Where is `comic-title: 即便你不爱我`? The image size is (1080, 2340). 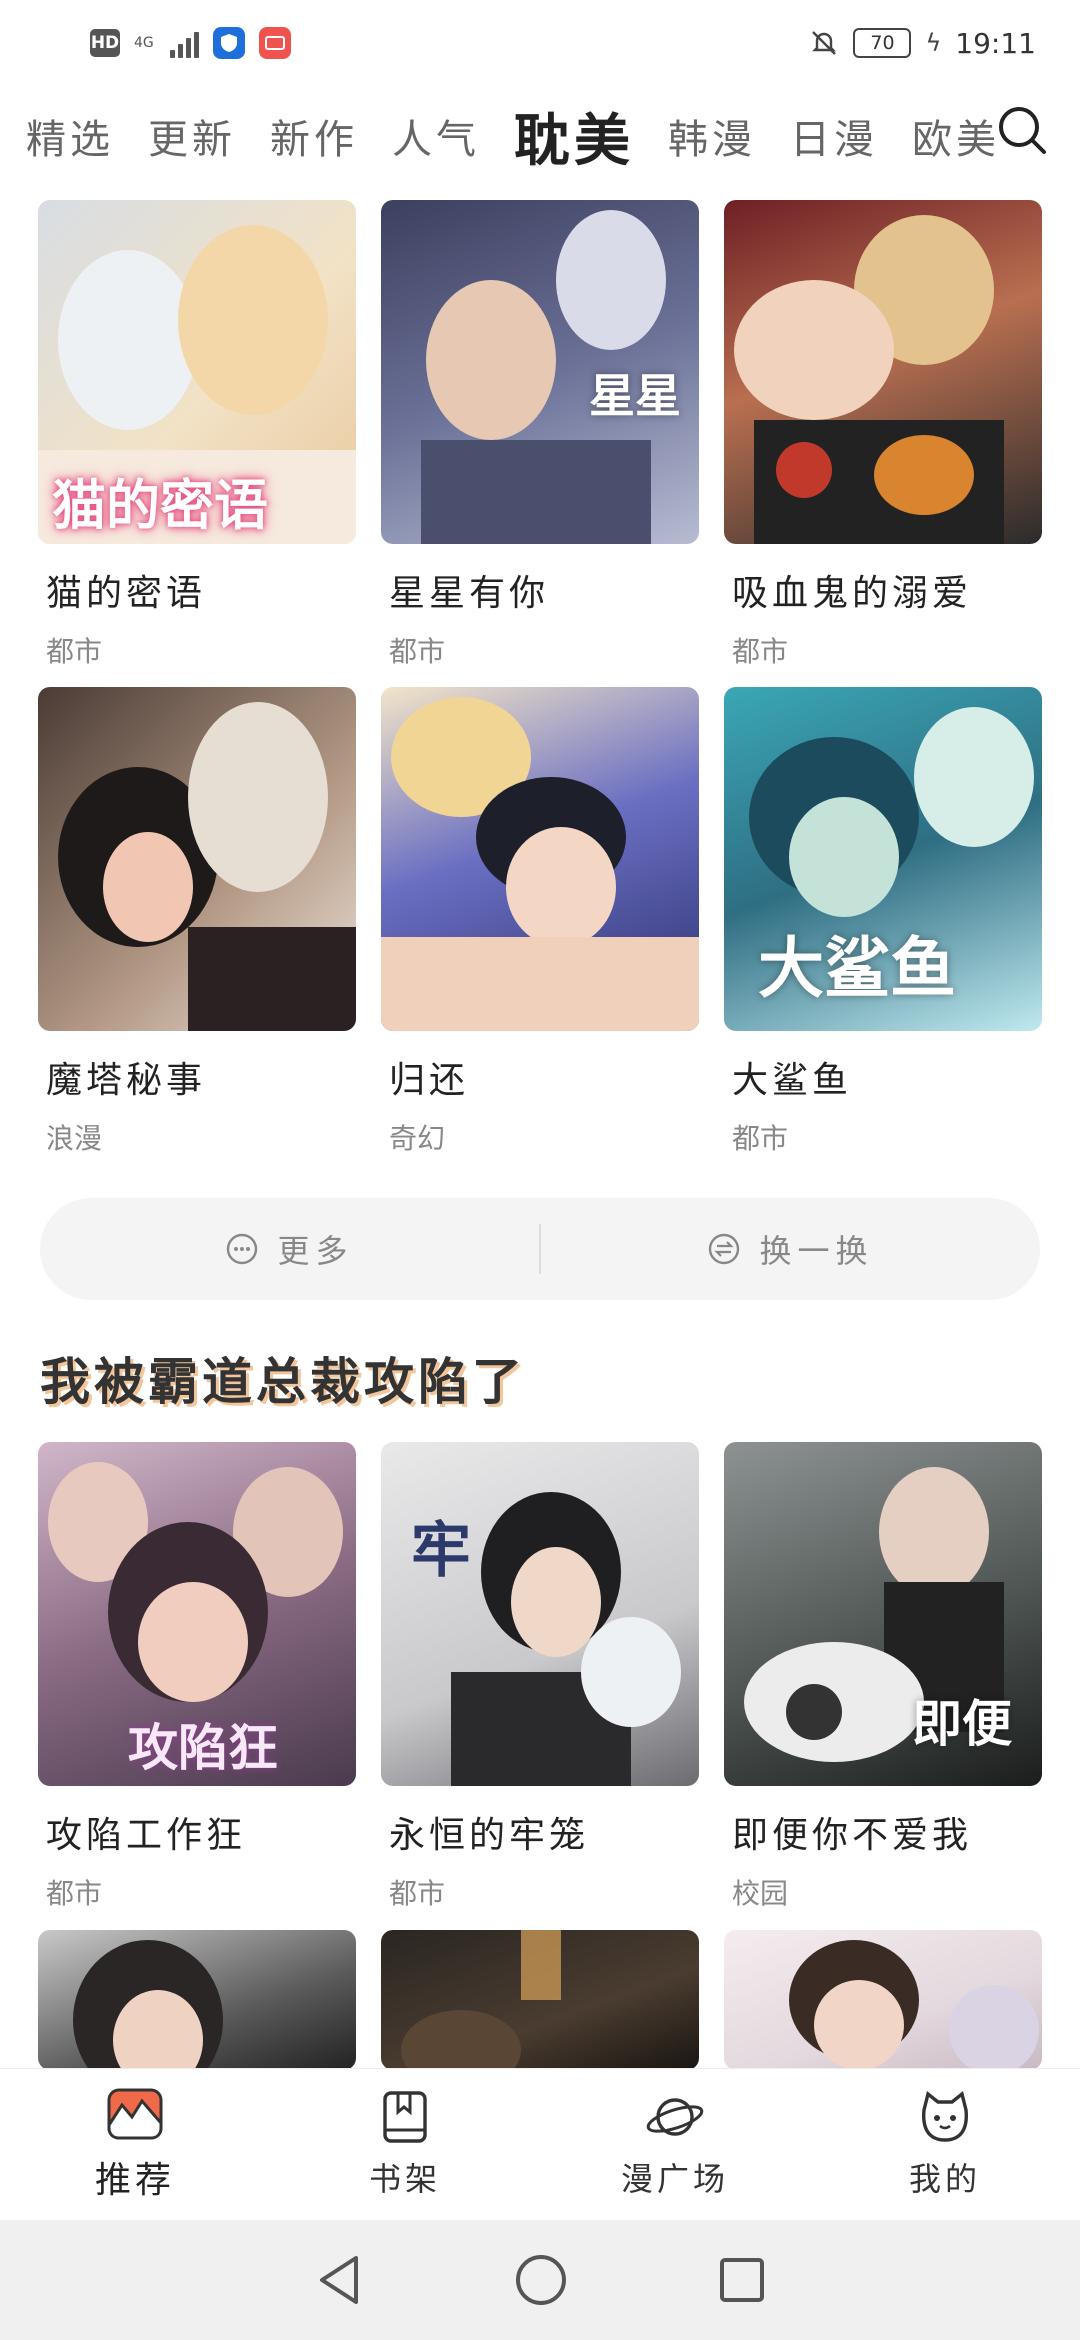
comic-title: 即便你不爱我 is located at coordinates (852, 1835).